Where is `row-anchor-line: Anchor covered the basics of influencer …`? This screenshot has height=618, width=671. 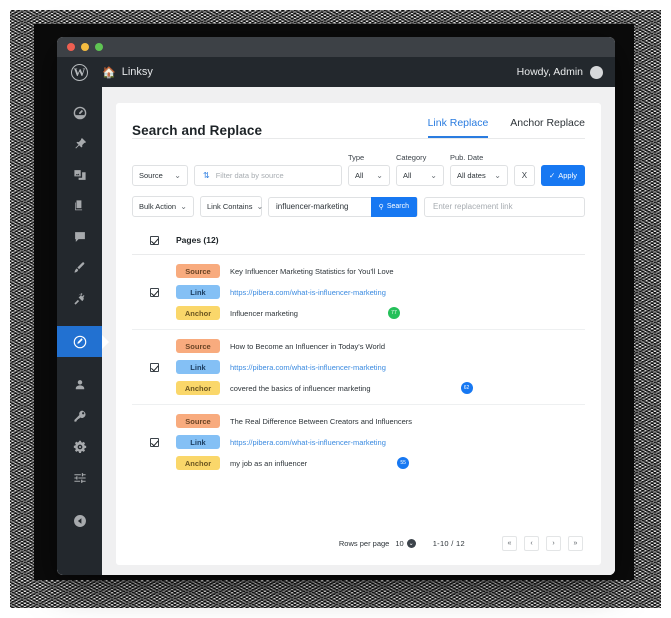 row-anchor-line: Anchor covered the basics of influencer … is located at coordinates (380, 388).